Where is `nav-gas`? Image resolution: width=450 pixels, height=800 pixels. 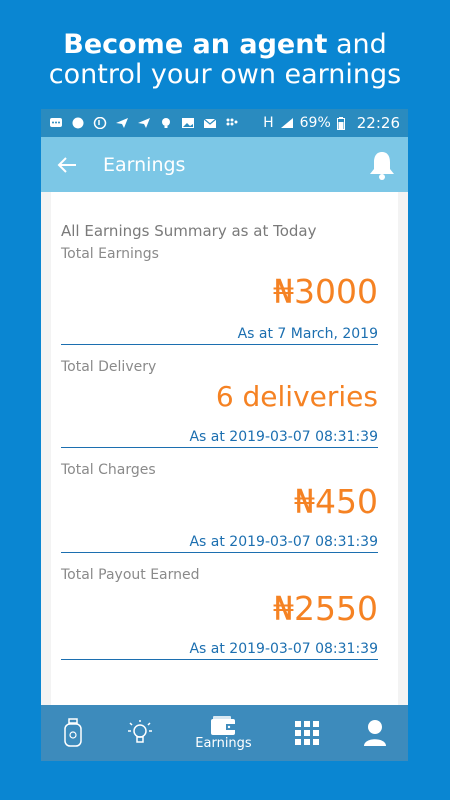 nav-gas is located at coordinates (73, 733).